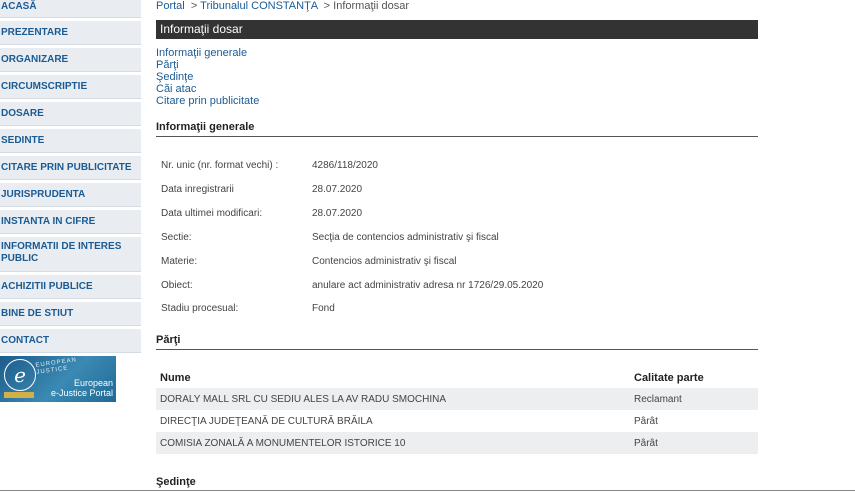  What do you see at coordinates (70, 287) in the screenshot?
I see `sidebar-item-achizitii-publice: ACHIZITII PUBLICE` at bounding box center [70, 287].